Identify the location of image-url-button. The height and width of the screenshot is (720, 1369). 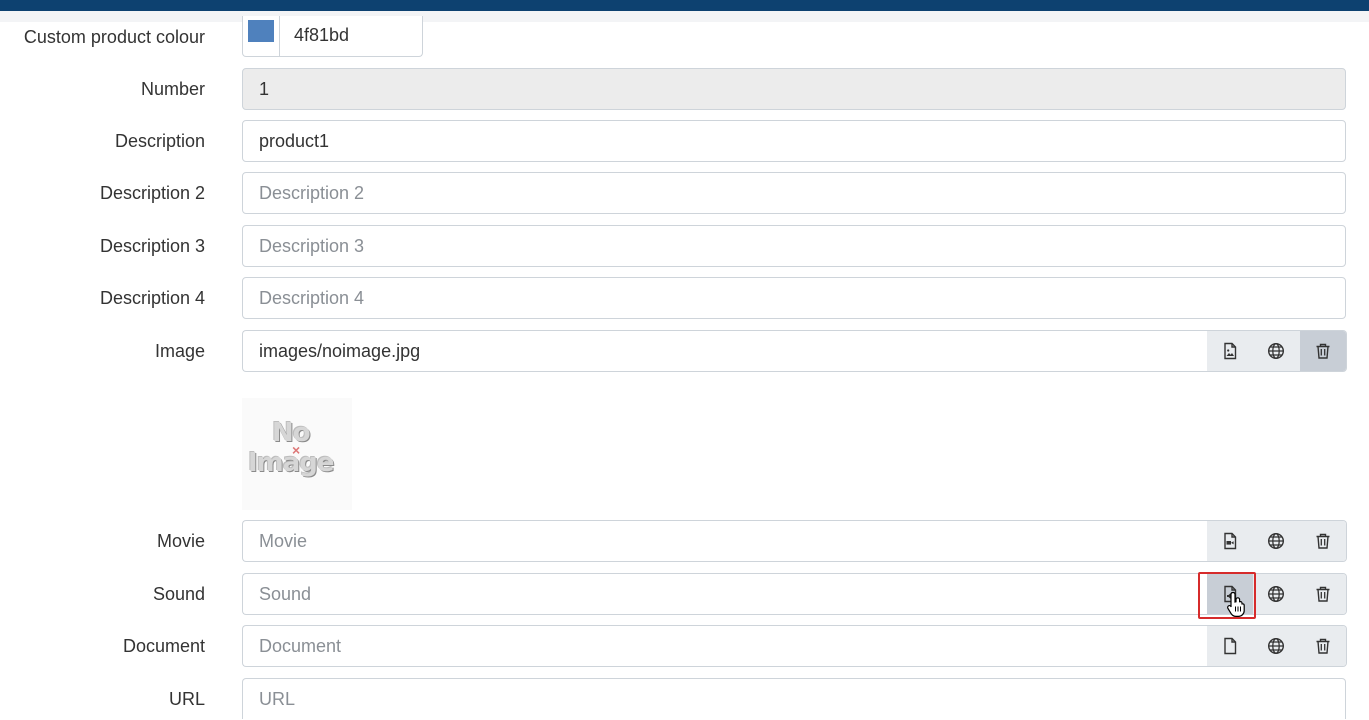
(1276, 351).